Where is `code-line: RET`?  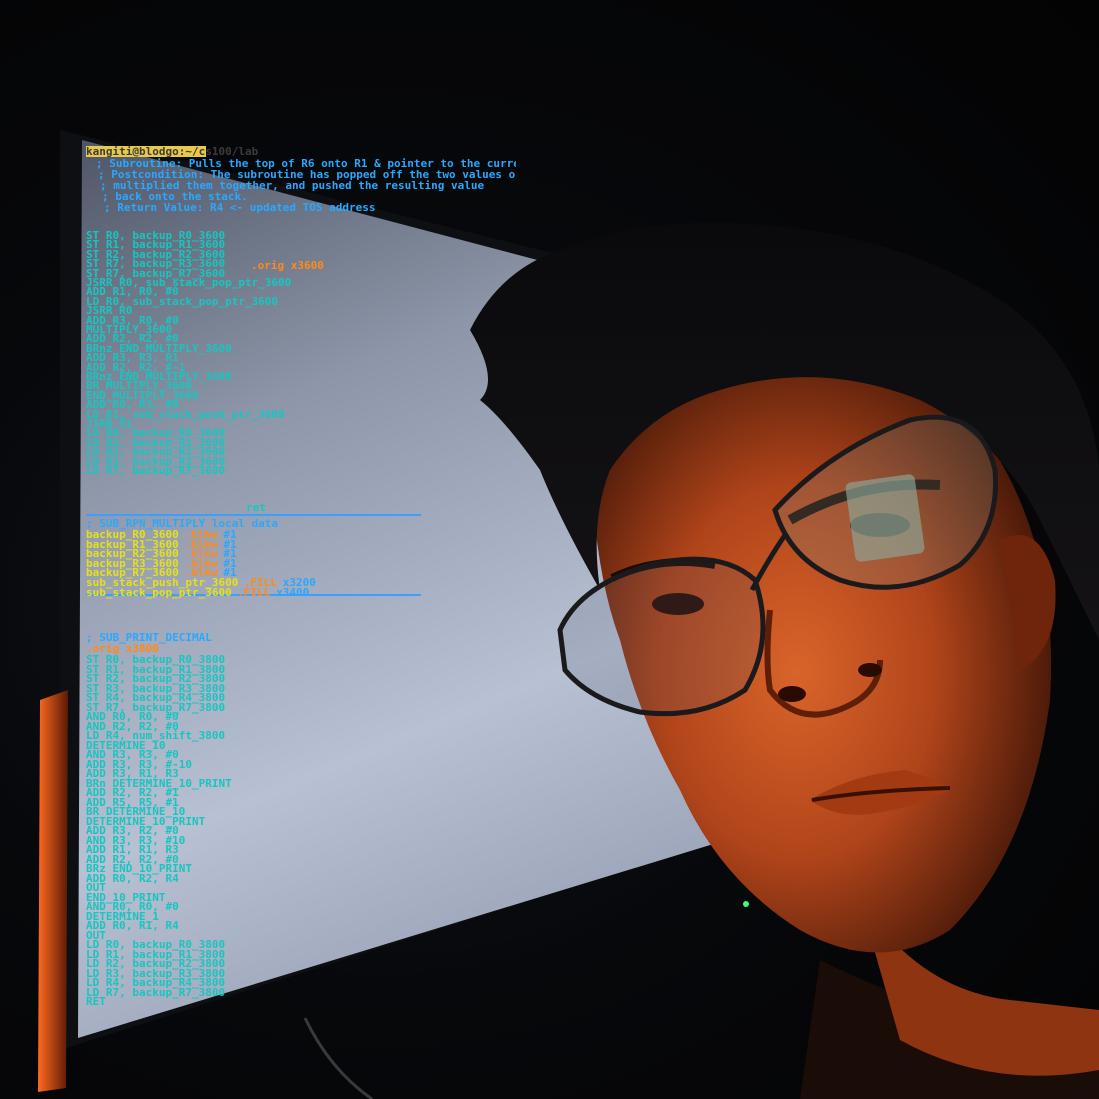 code-line: RET is located at coordinates (96, 1001).